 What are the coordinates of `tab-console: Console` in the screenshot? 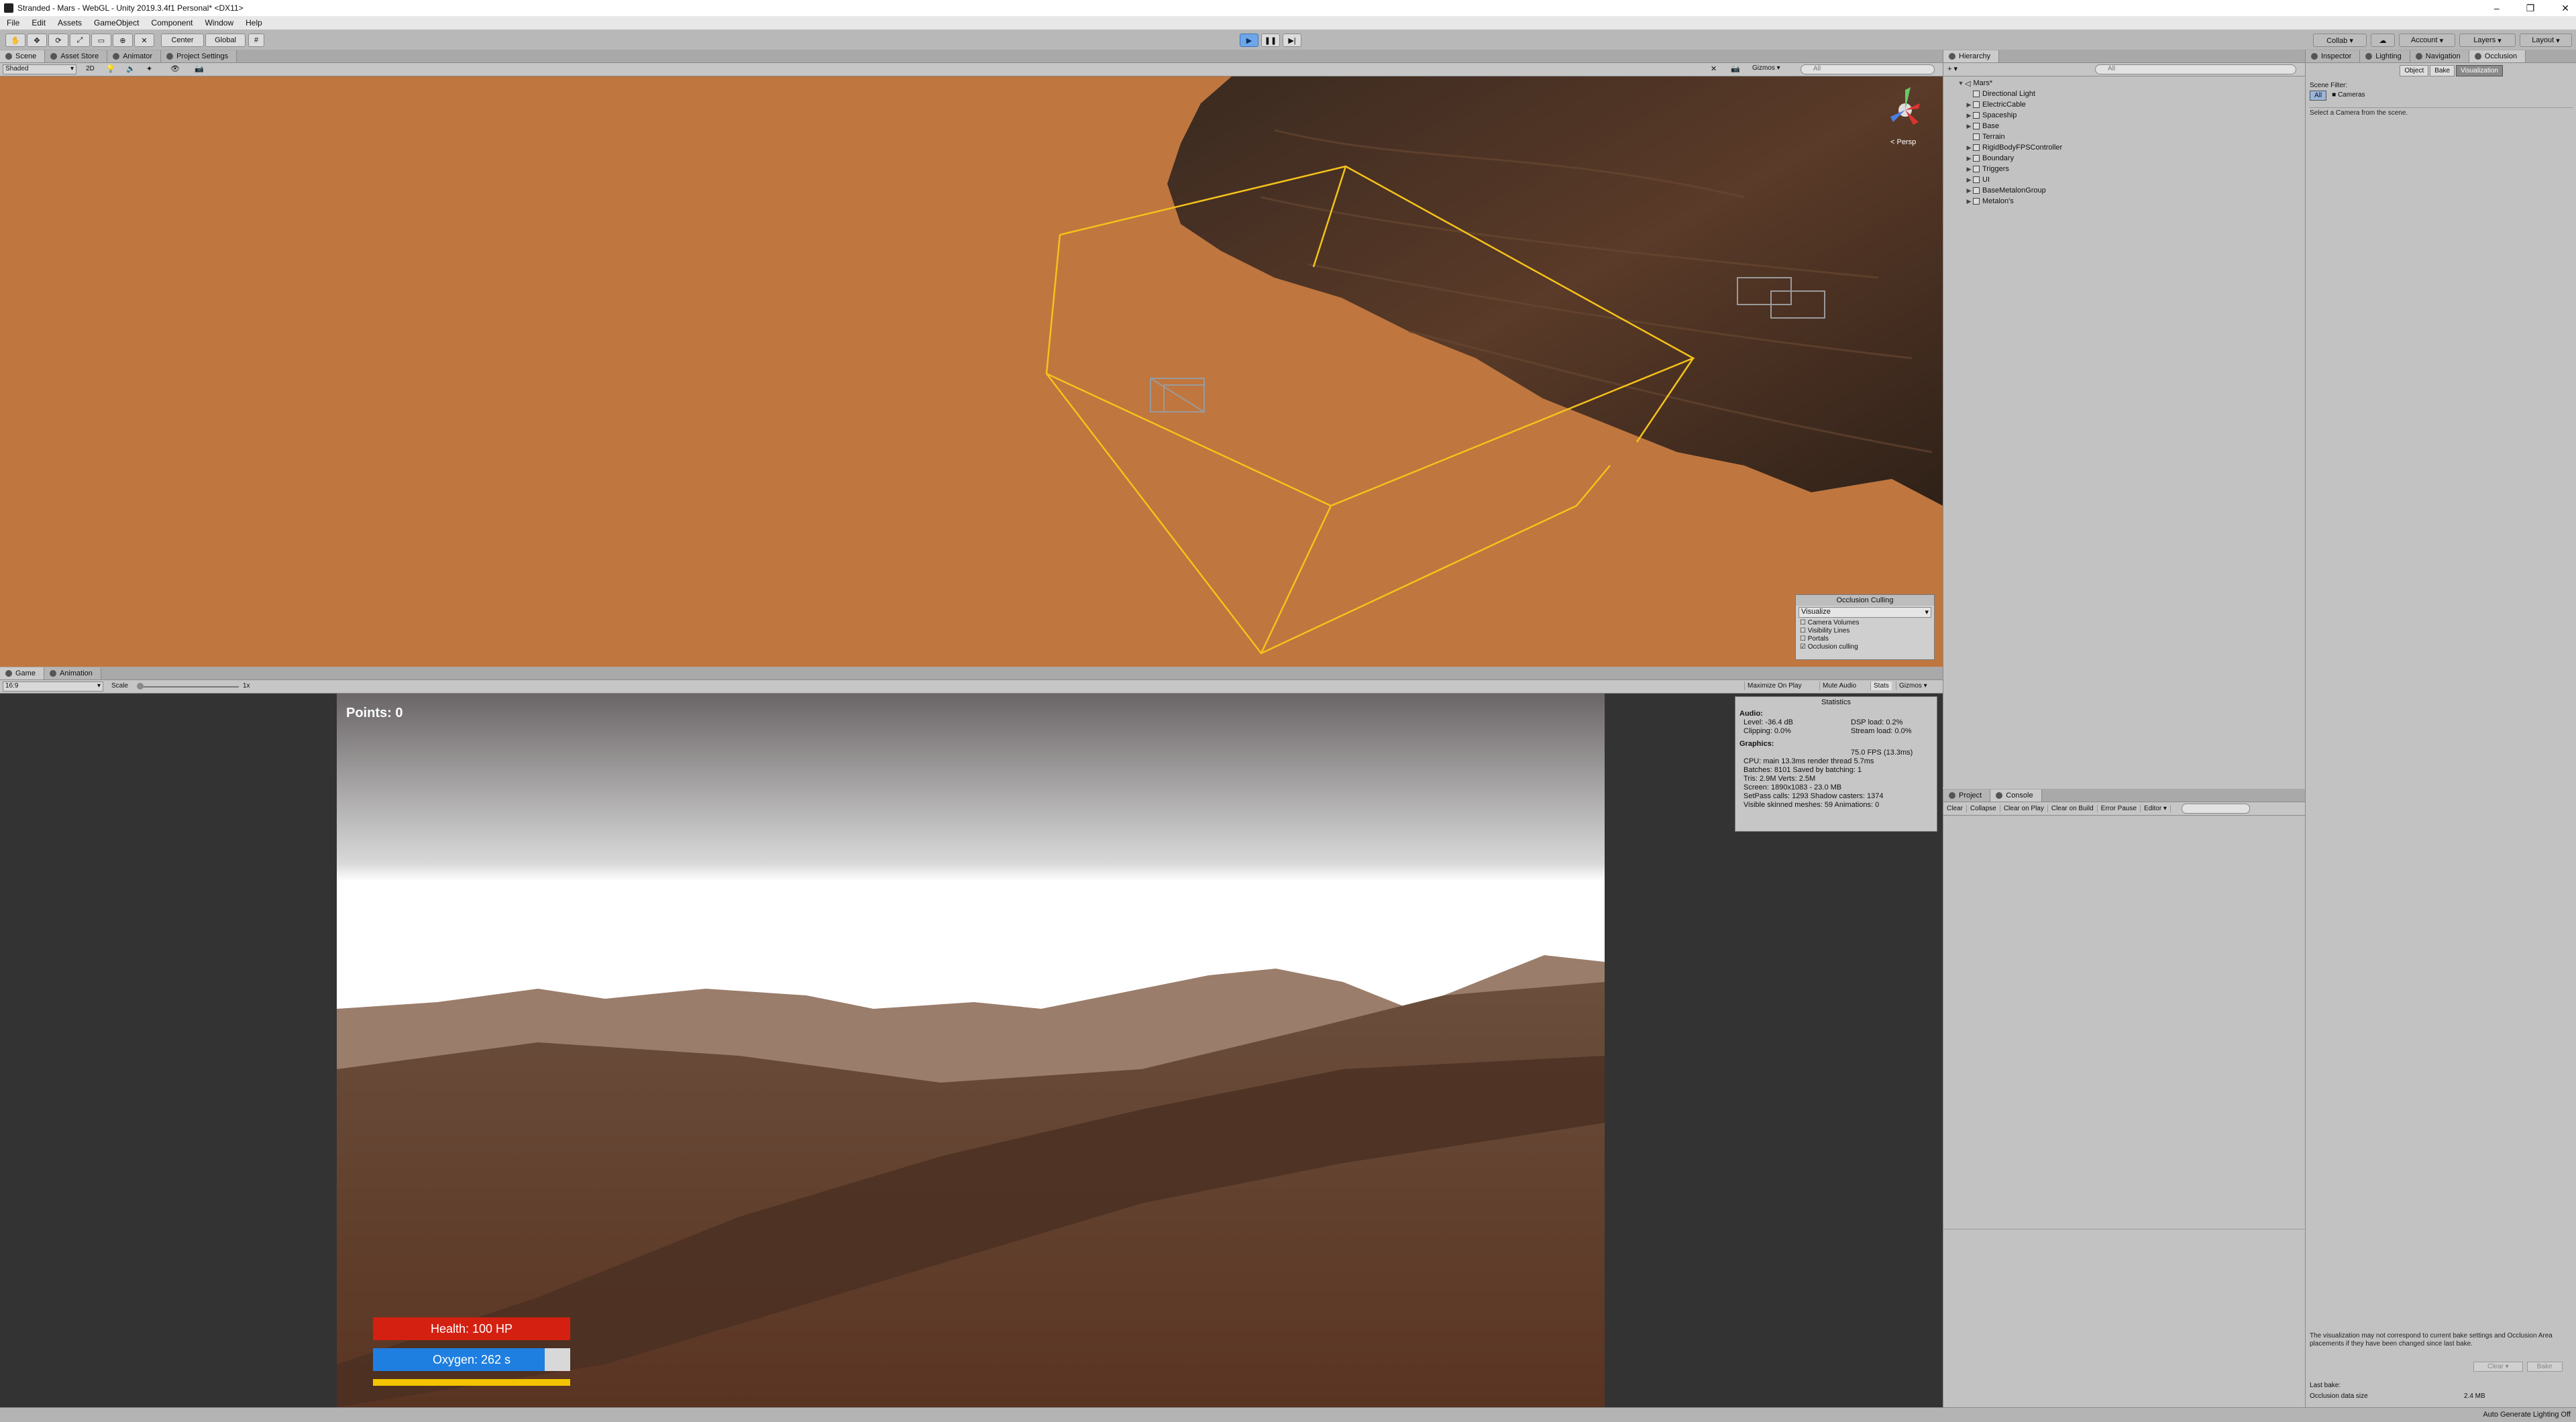 It's located at (2016, 796).